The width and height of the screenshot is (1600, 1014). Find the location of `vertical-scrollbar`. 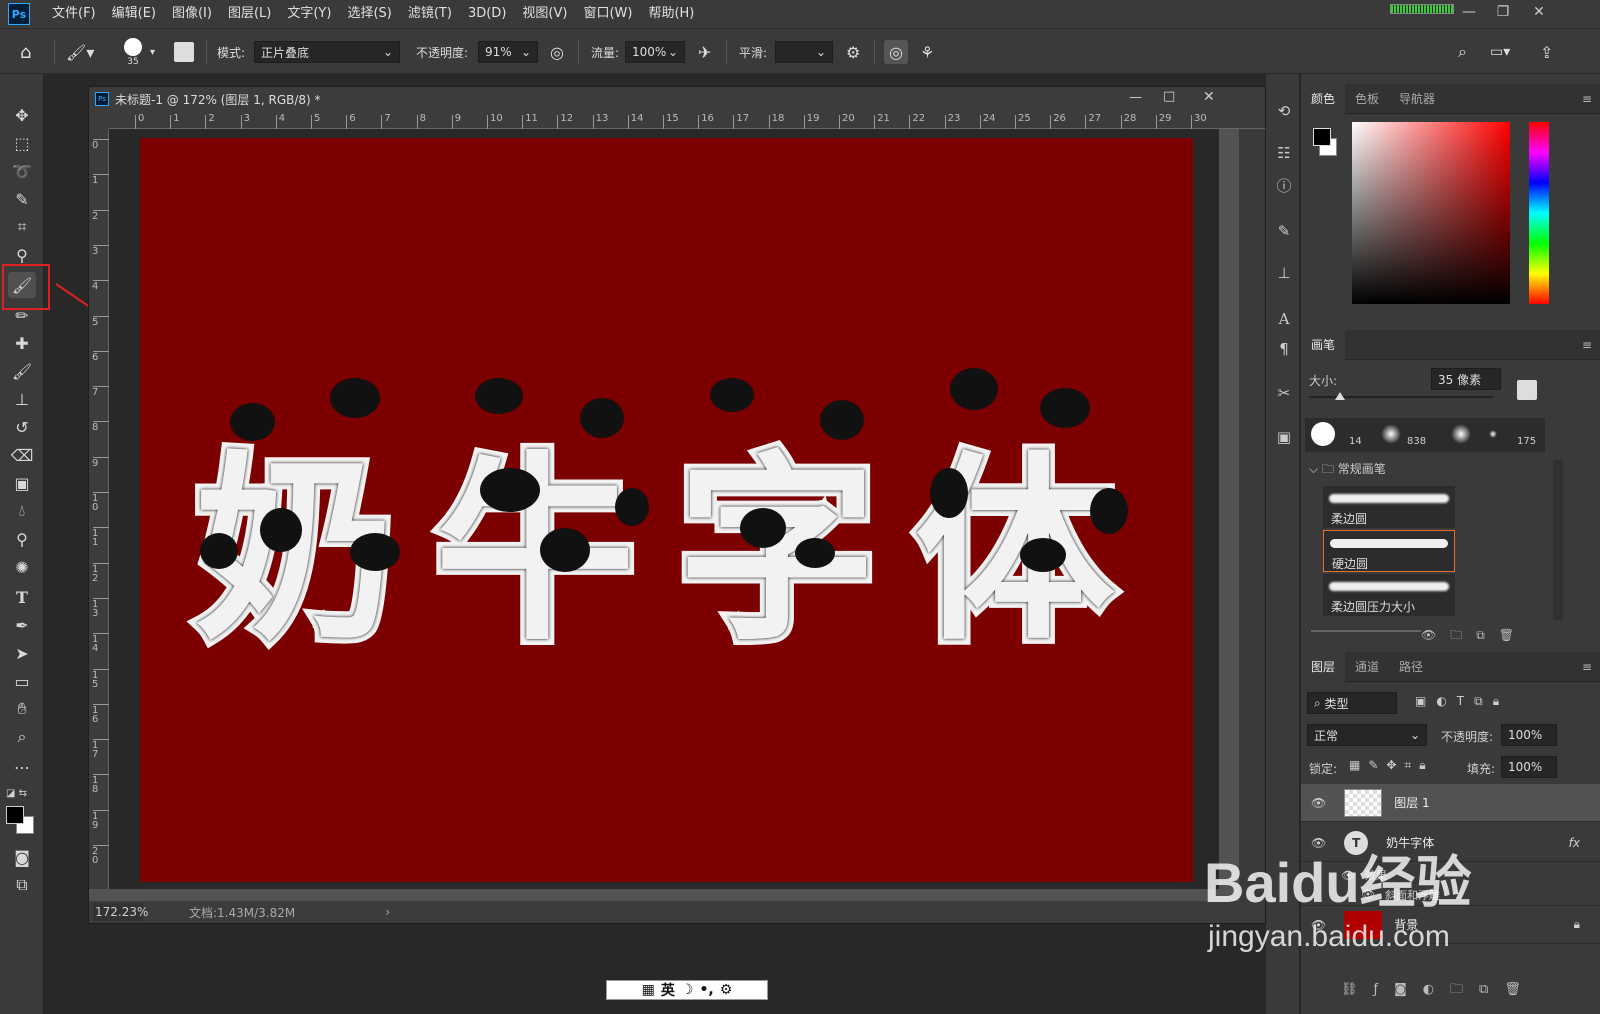

vertical-scrollbar is located at coordinates (1252, 515).